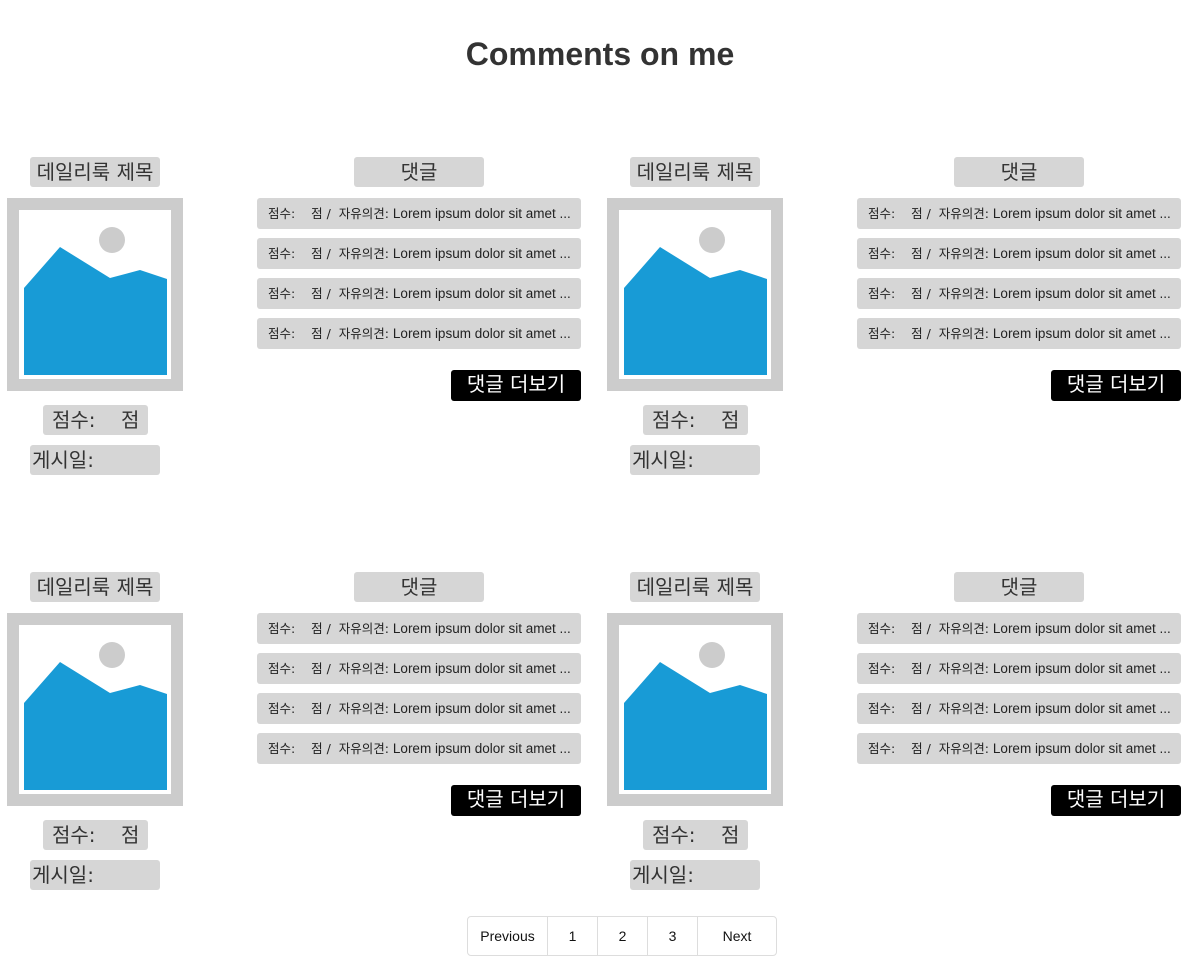  Describe the element at coordinates (737, 936) in the screenshot. I see `next-page-button: Next` at that location.